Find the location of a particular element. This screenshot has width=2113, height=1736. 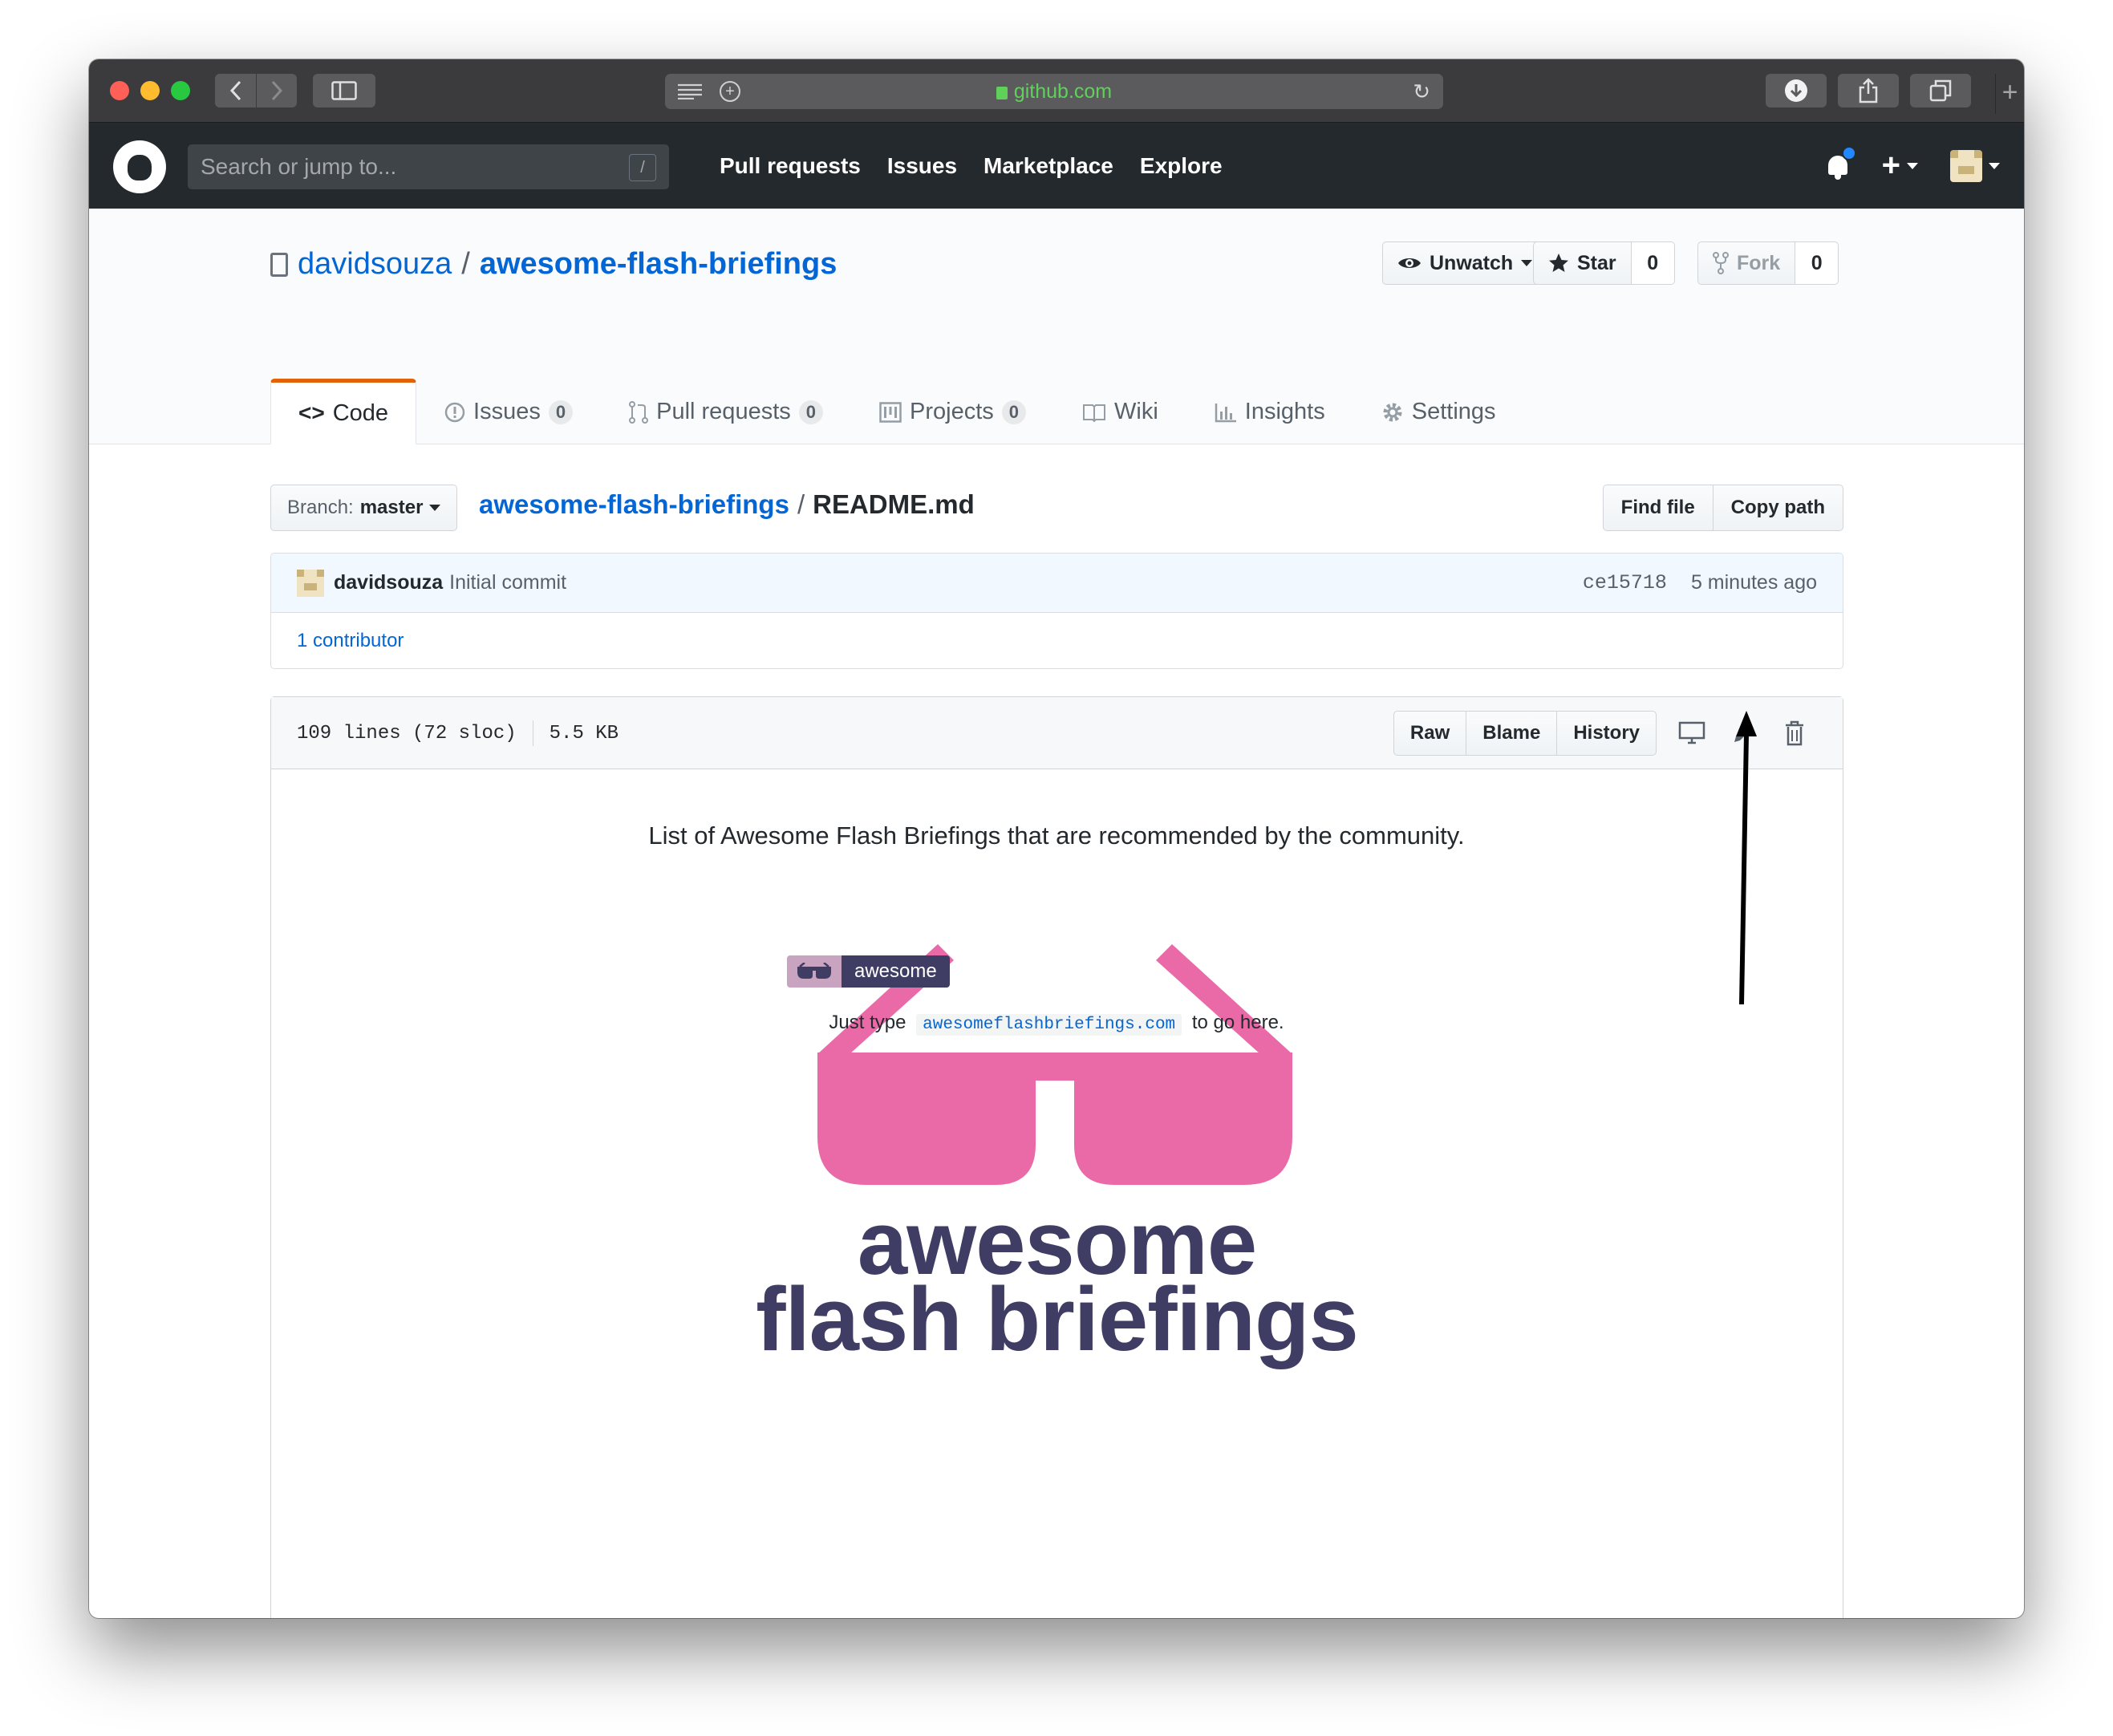

downloads-button is located at coordinates (1796, 91).